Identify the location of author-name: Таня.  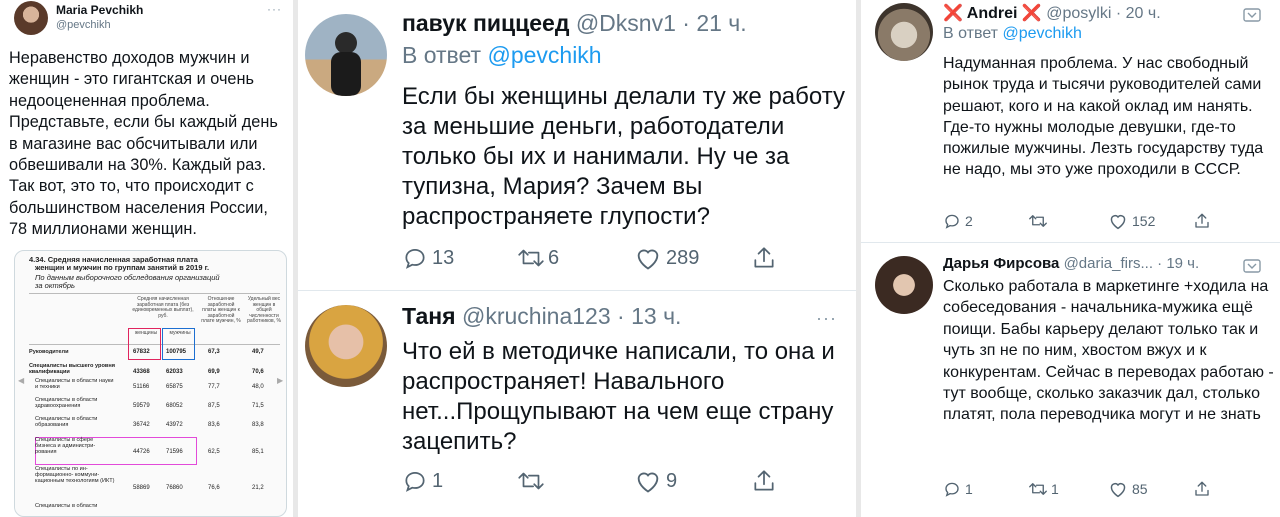
(429, 316).